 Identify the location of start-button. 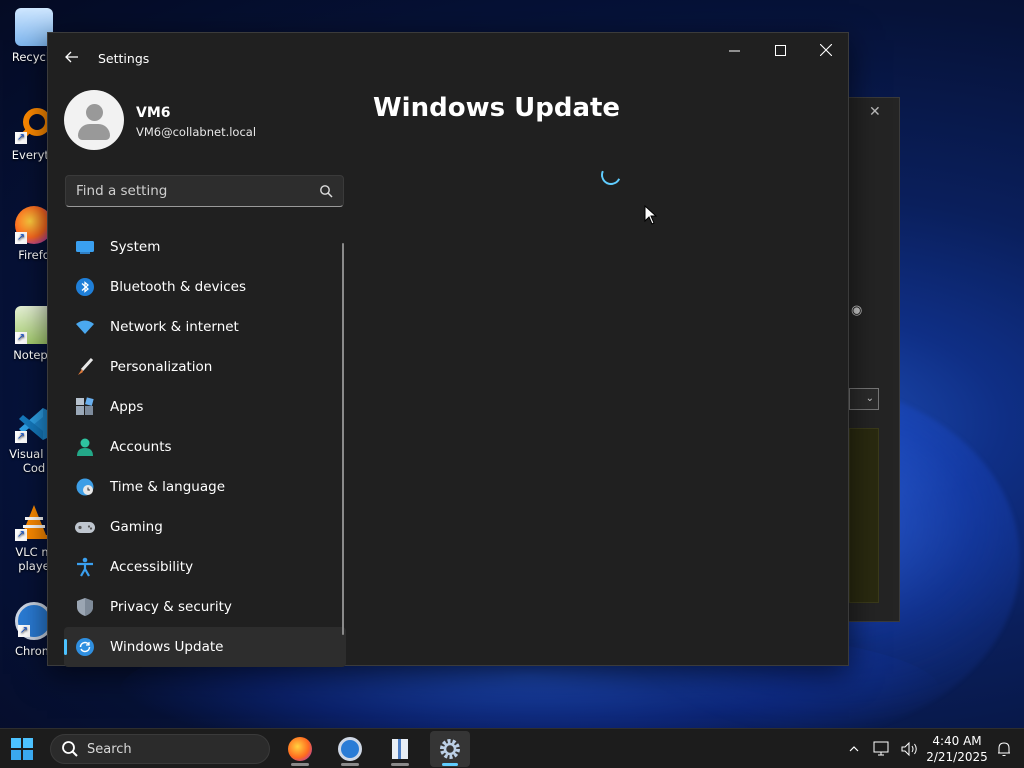
(22, 749).